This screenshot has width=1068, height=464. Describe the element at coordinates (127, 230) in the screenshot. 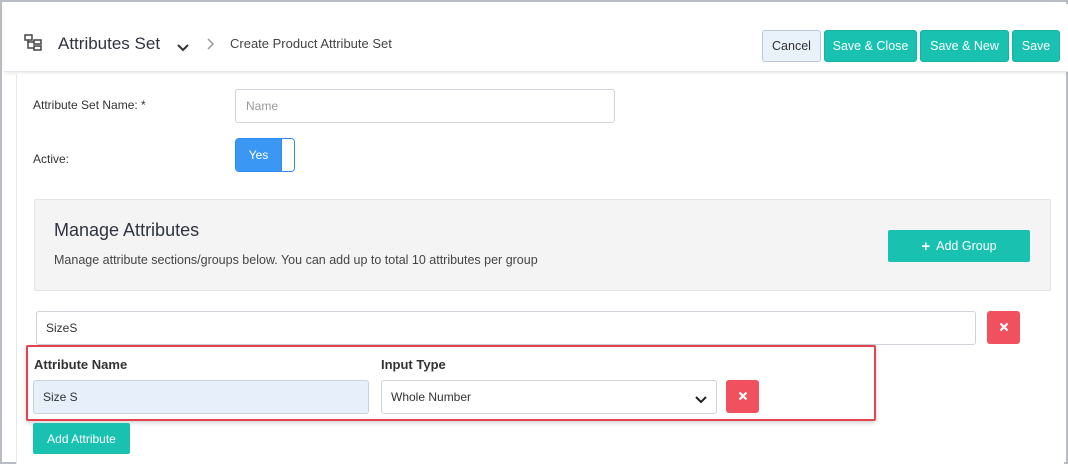

I see `manage-attributes-title: Manage Attributes` at that location.